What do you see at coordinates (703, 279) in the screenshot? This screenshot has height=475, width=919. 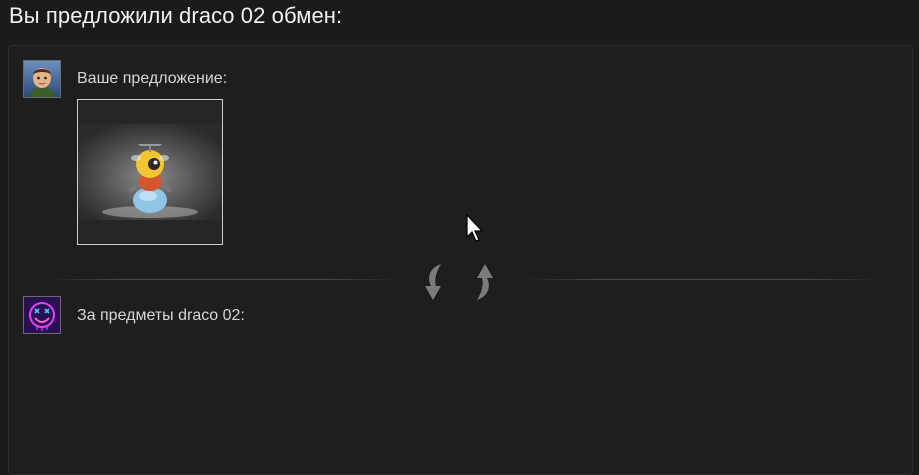 I see `section-divider-right` at bounding box center [703, 279].